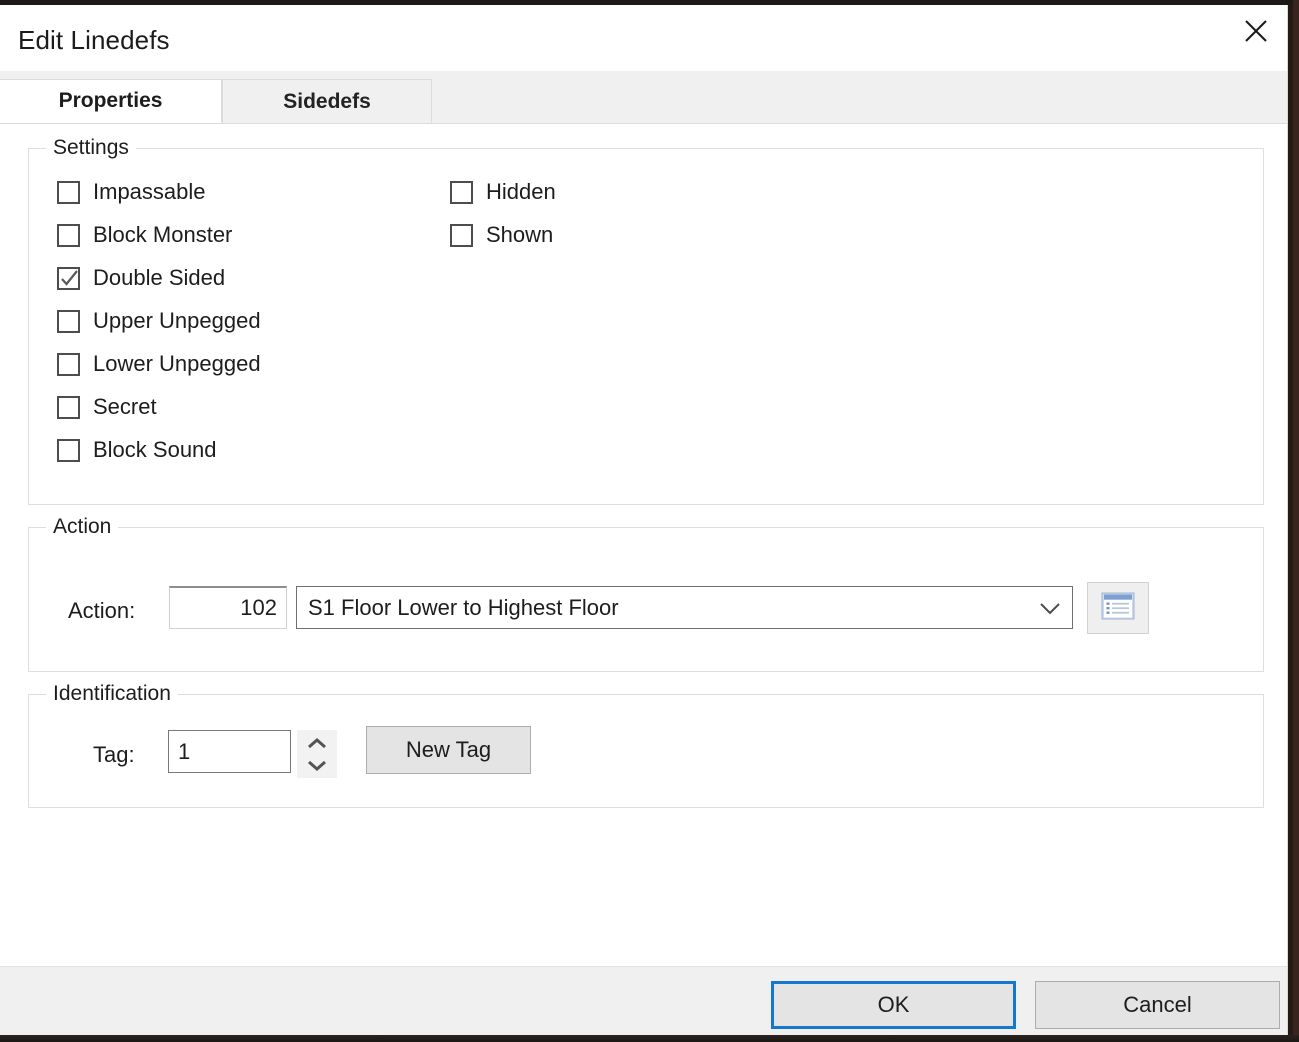 This screenshot has width=1299, height=1042. Describe the element at coordinates (520, 234) in the screenshot. I see `checkbox-label: Shown` at that location.